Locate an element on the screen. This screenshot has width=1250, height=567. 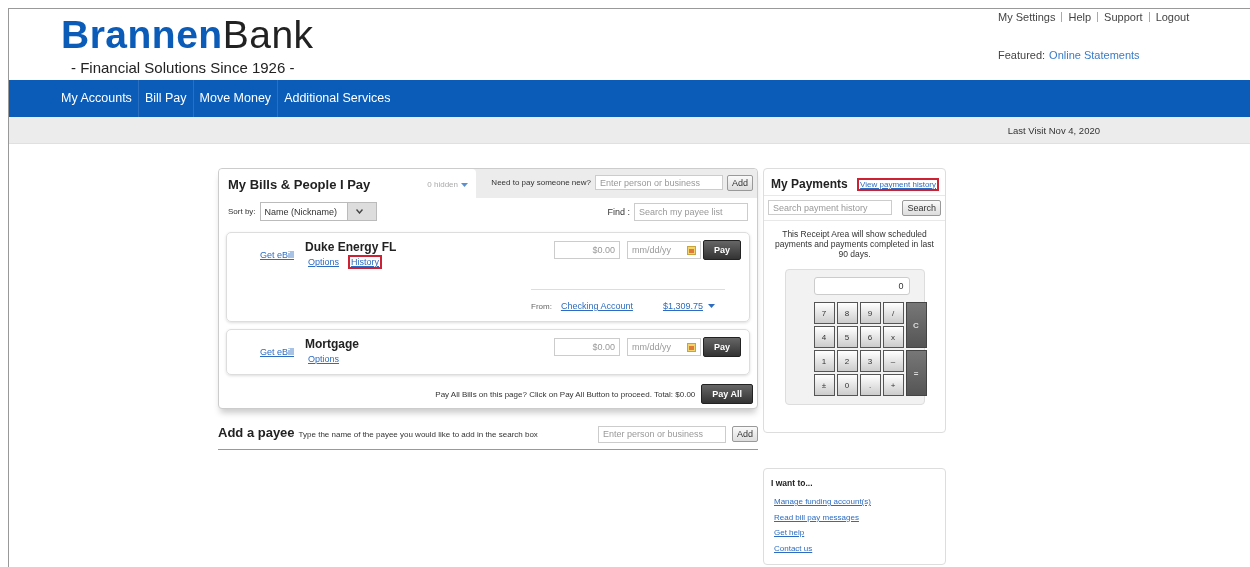
calculator-key: 0 is located at coordinates (847, 385).